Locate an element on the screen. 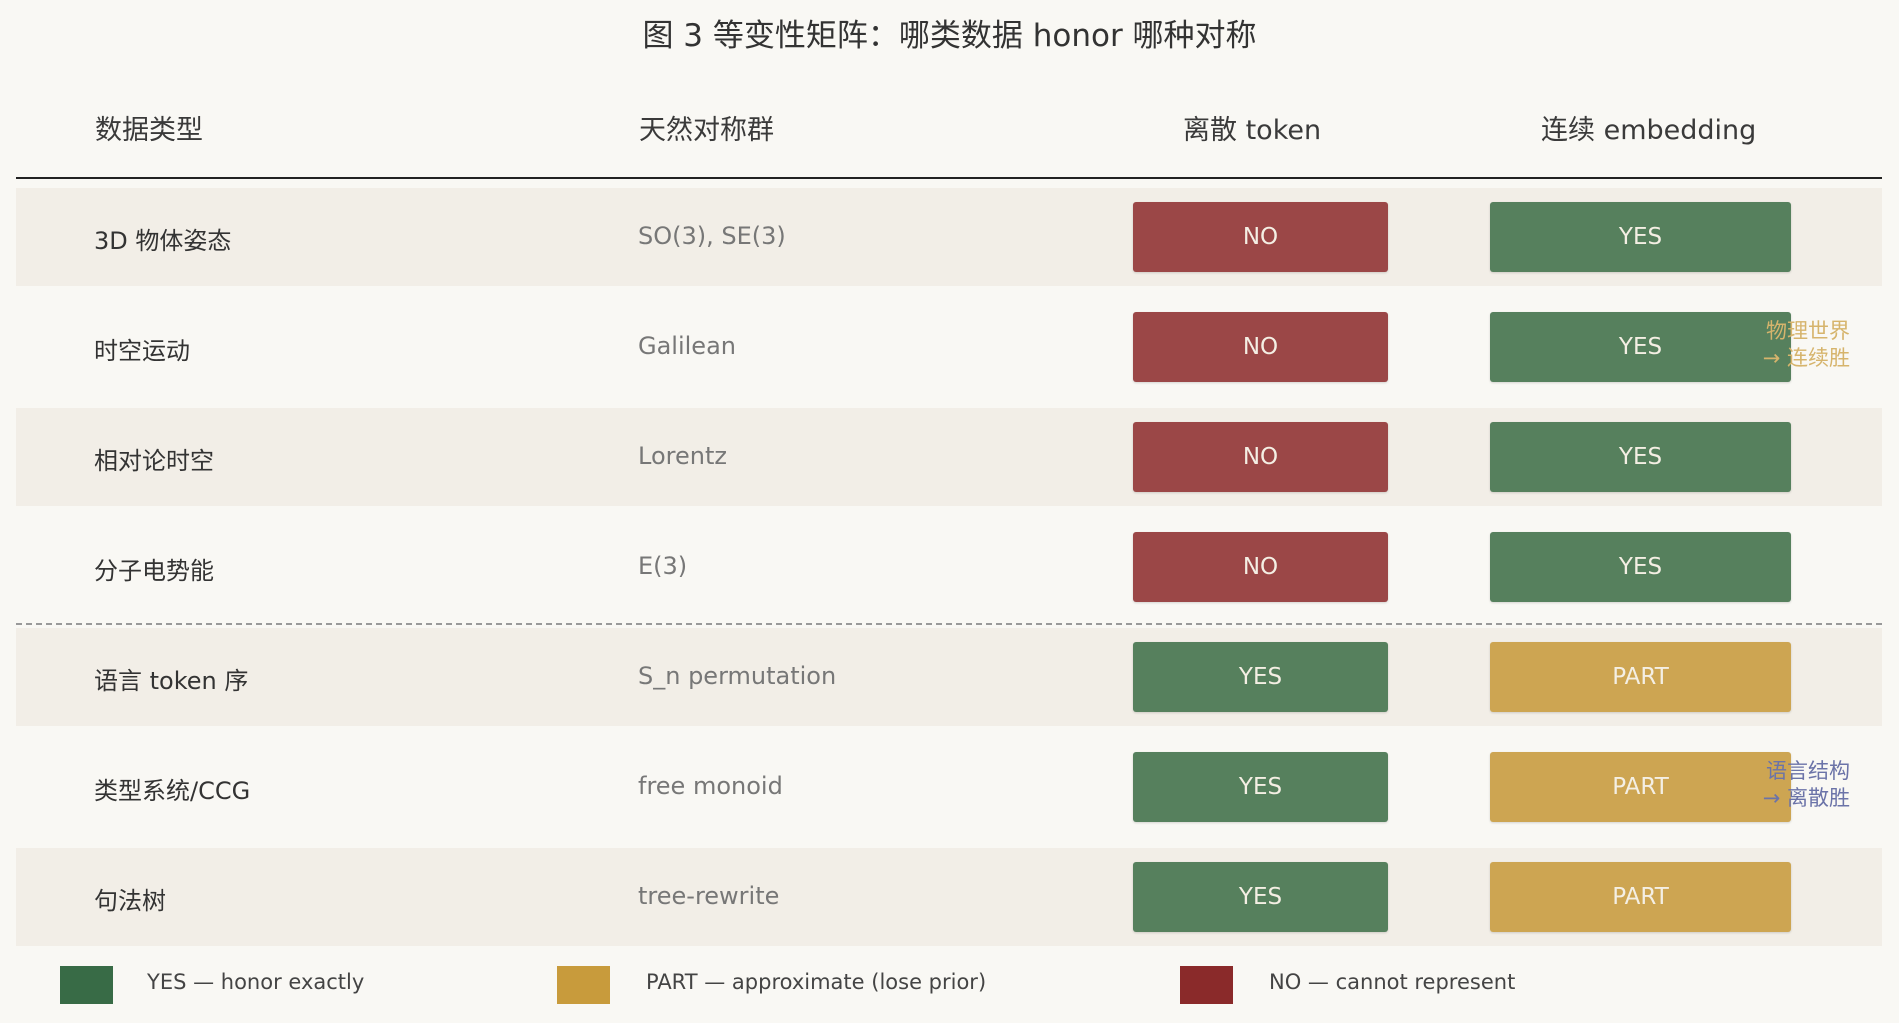  matrix-row: 3D 物体姿态 SO(3), SE(3) NO YES is located at coordinates (949, 237).